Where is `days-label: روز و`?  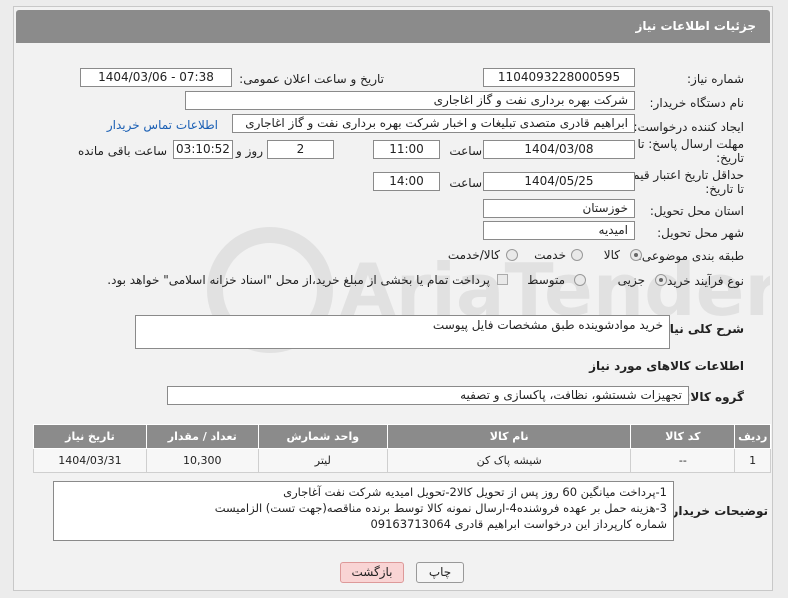
days-label: روز و is located at coordinates (249, 151).